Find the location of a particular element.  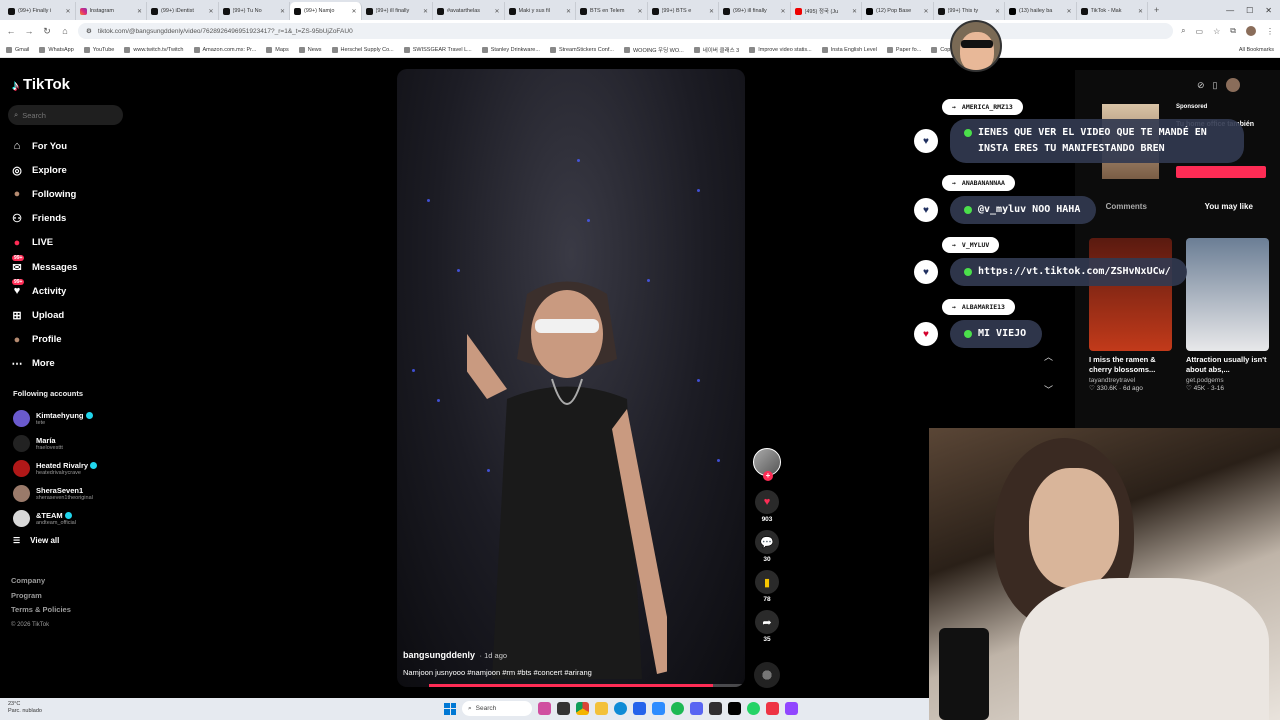

chevron-down-icon: ﹀ is located at coordinates (1048, 389).